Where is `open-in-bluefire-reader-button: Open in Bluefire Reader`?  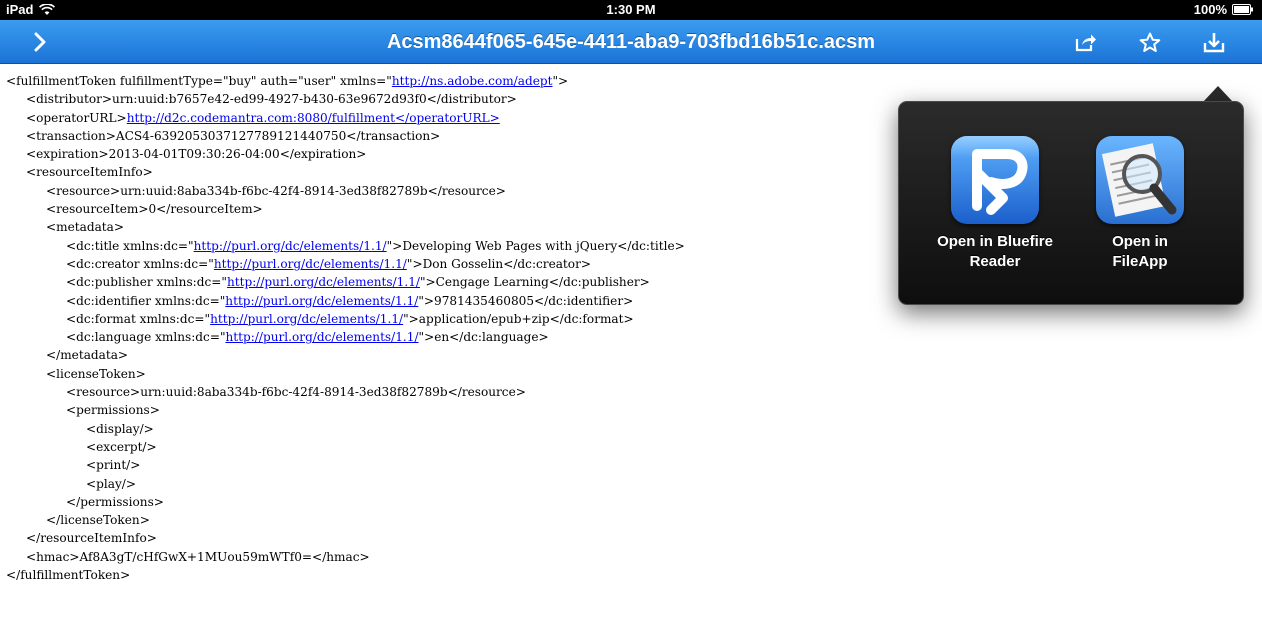
open-in-bluefire-reader-button: Open in Bluefire Reader is located at coordinates (995, 204).